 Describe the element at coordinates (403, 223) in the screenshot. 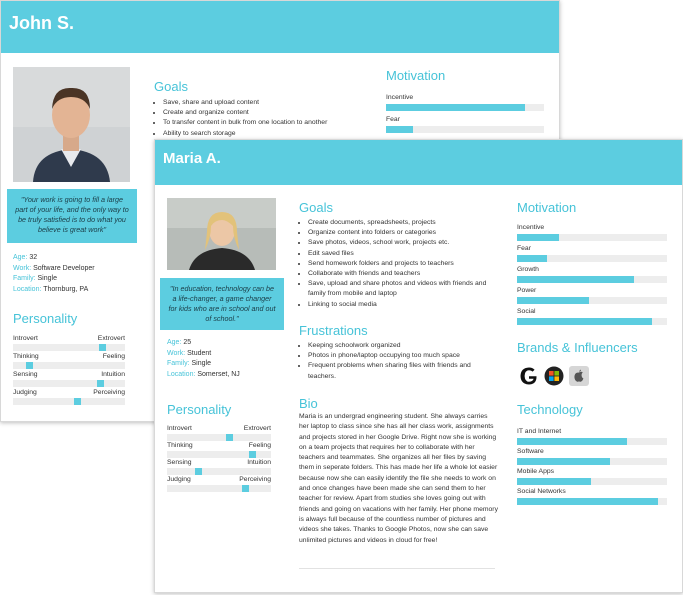

I see `list-item: Create documents, spreadsheets, projects` at that location.